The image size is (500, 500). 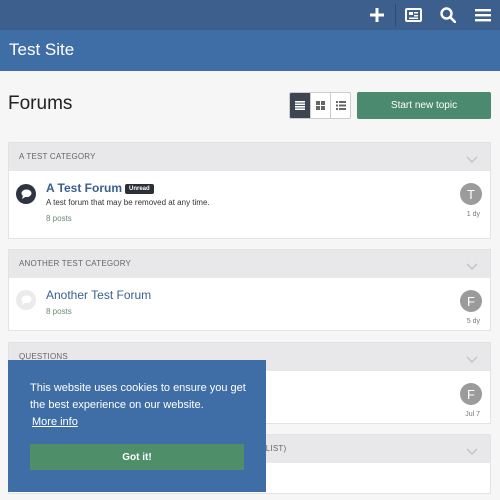 I want to click on more-info-link: More info, so click(x=55, y=422).